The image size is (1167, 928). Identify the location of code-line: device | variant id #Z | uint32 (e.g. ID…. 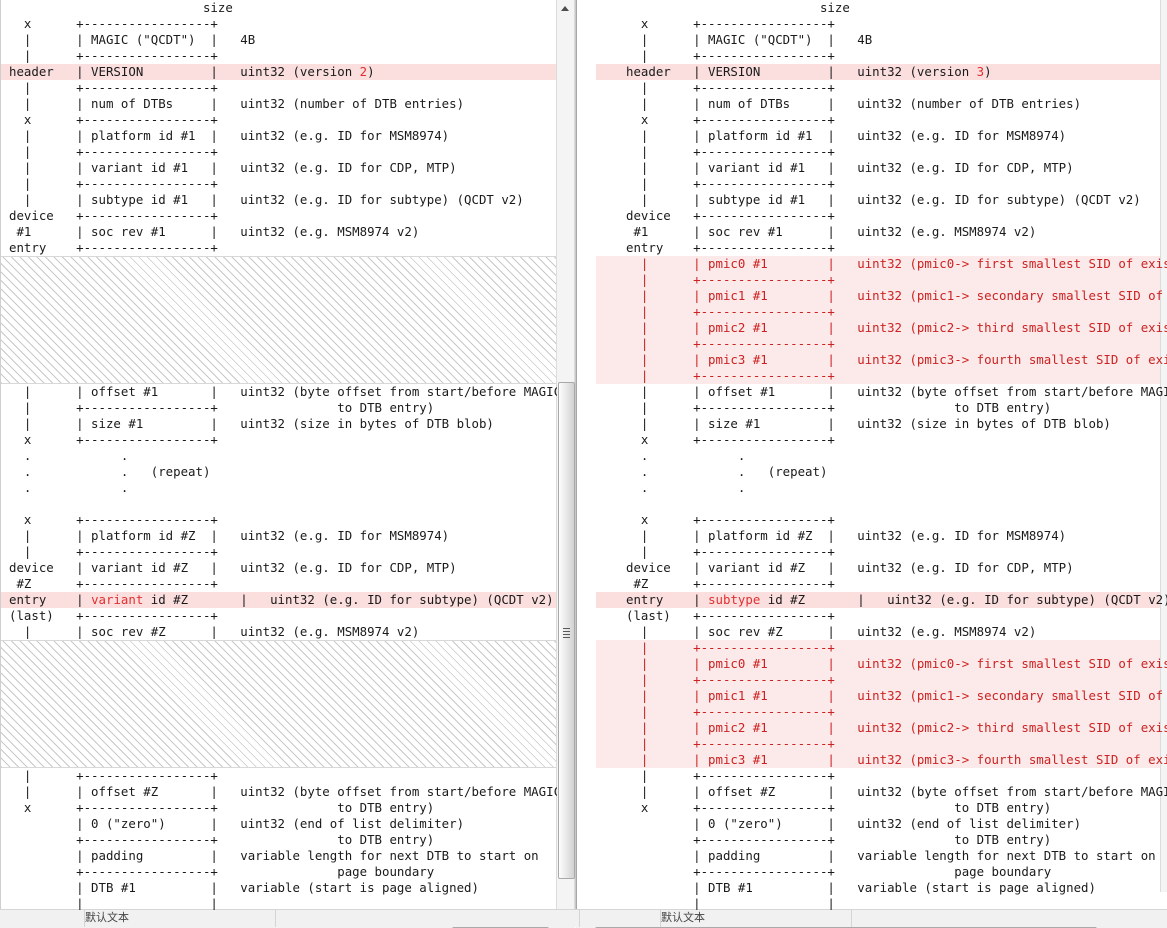
(283, 568).